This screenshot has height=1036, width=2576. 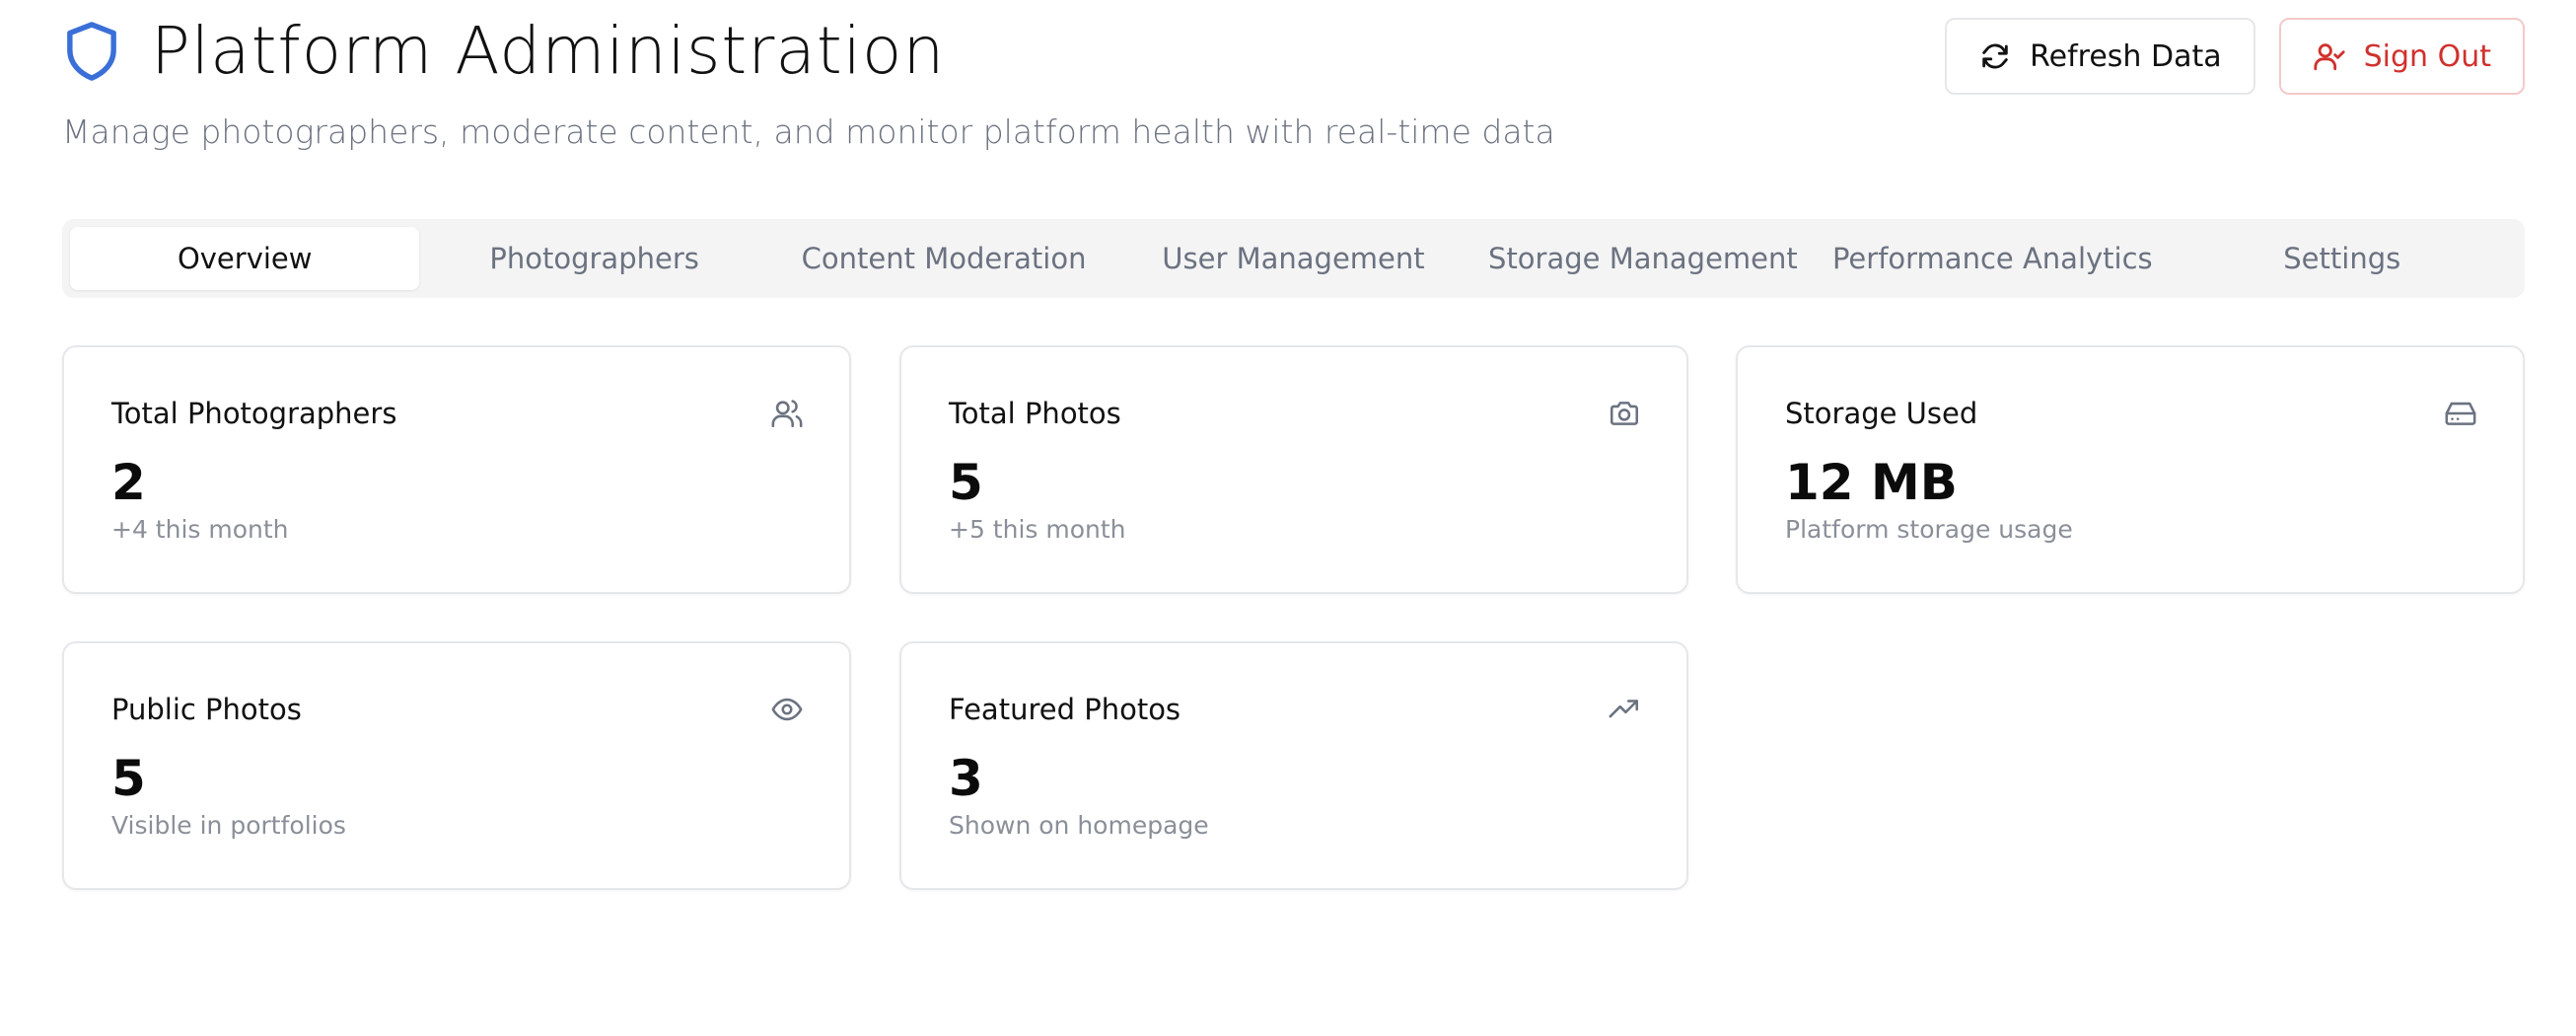 I want to click on eye-icon, so click(x=787, y=710).